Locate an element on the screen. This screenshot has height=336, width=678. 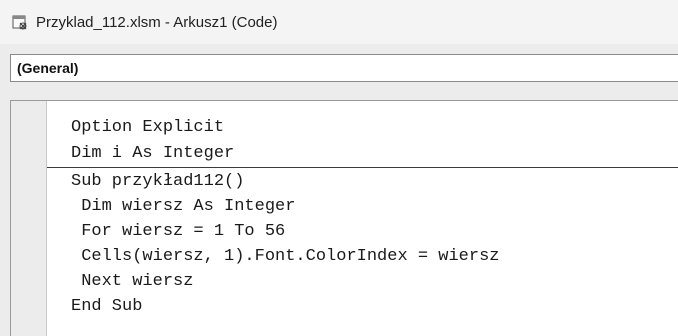
code-line: Sub przykład112() is located at coordinates (158, 181).